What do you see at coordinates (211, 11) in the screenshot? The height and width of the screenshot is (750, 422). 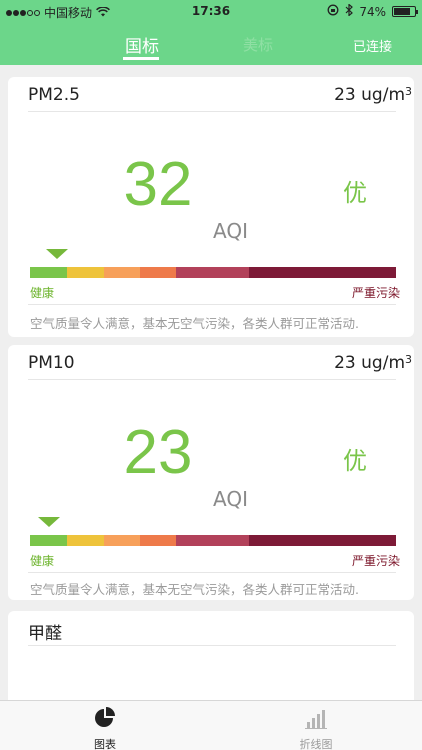 I see `status-bar: 中国移动 17:36 74%` at bounding box center [211, 11].